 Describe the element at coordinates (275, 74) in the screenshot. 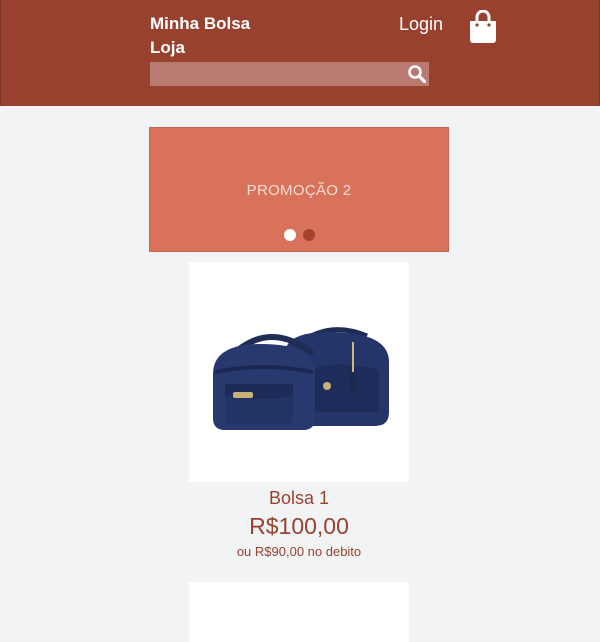

I see `search-input` at that location.